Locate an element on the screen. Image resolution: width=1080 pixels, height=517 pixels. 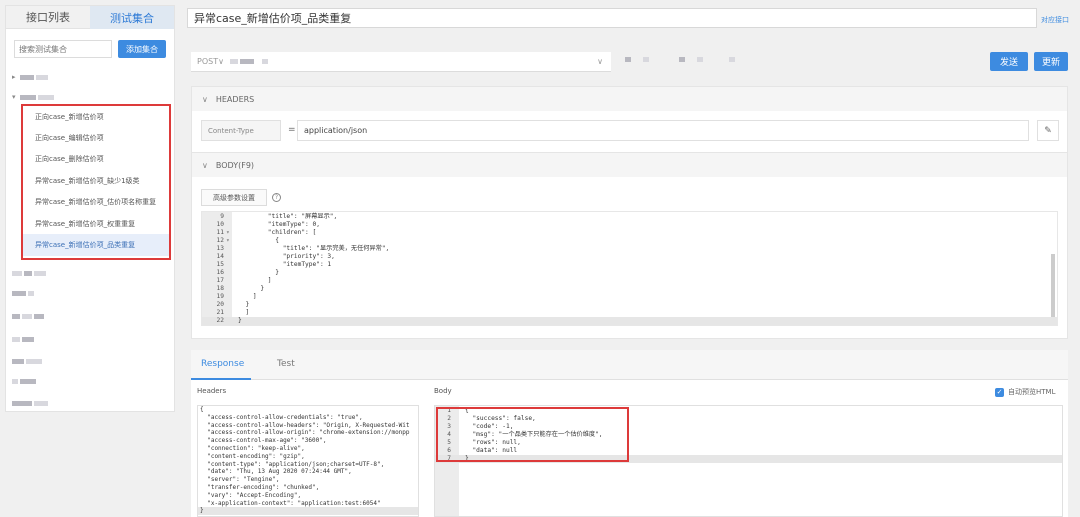
code-line: 9 "title": "屏幕显示", is located at coordinates (629, 217).